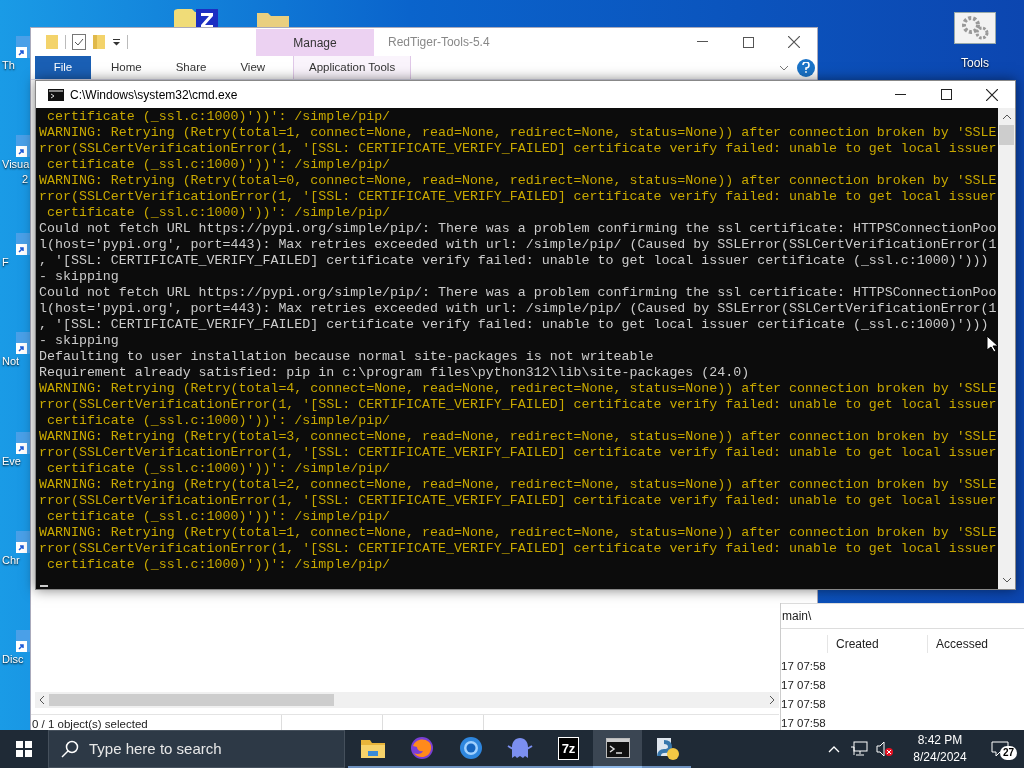 The image size is (1024, 768). What do you see at coordinates (63, 67) in the screenshot?
I see `ribbon-tab: File` at bounding box center [63, 67].